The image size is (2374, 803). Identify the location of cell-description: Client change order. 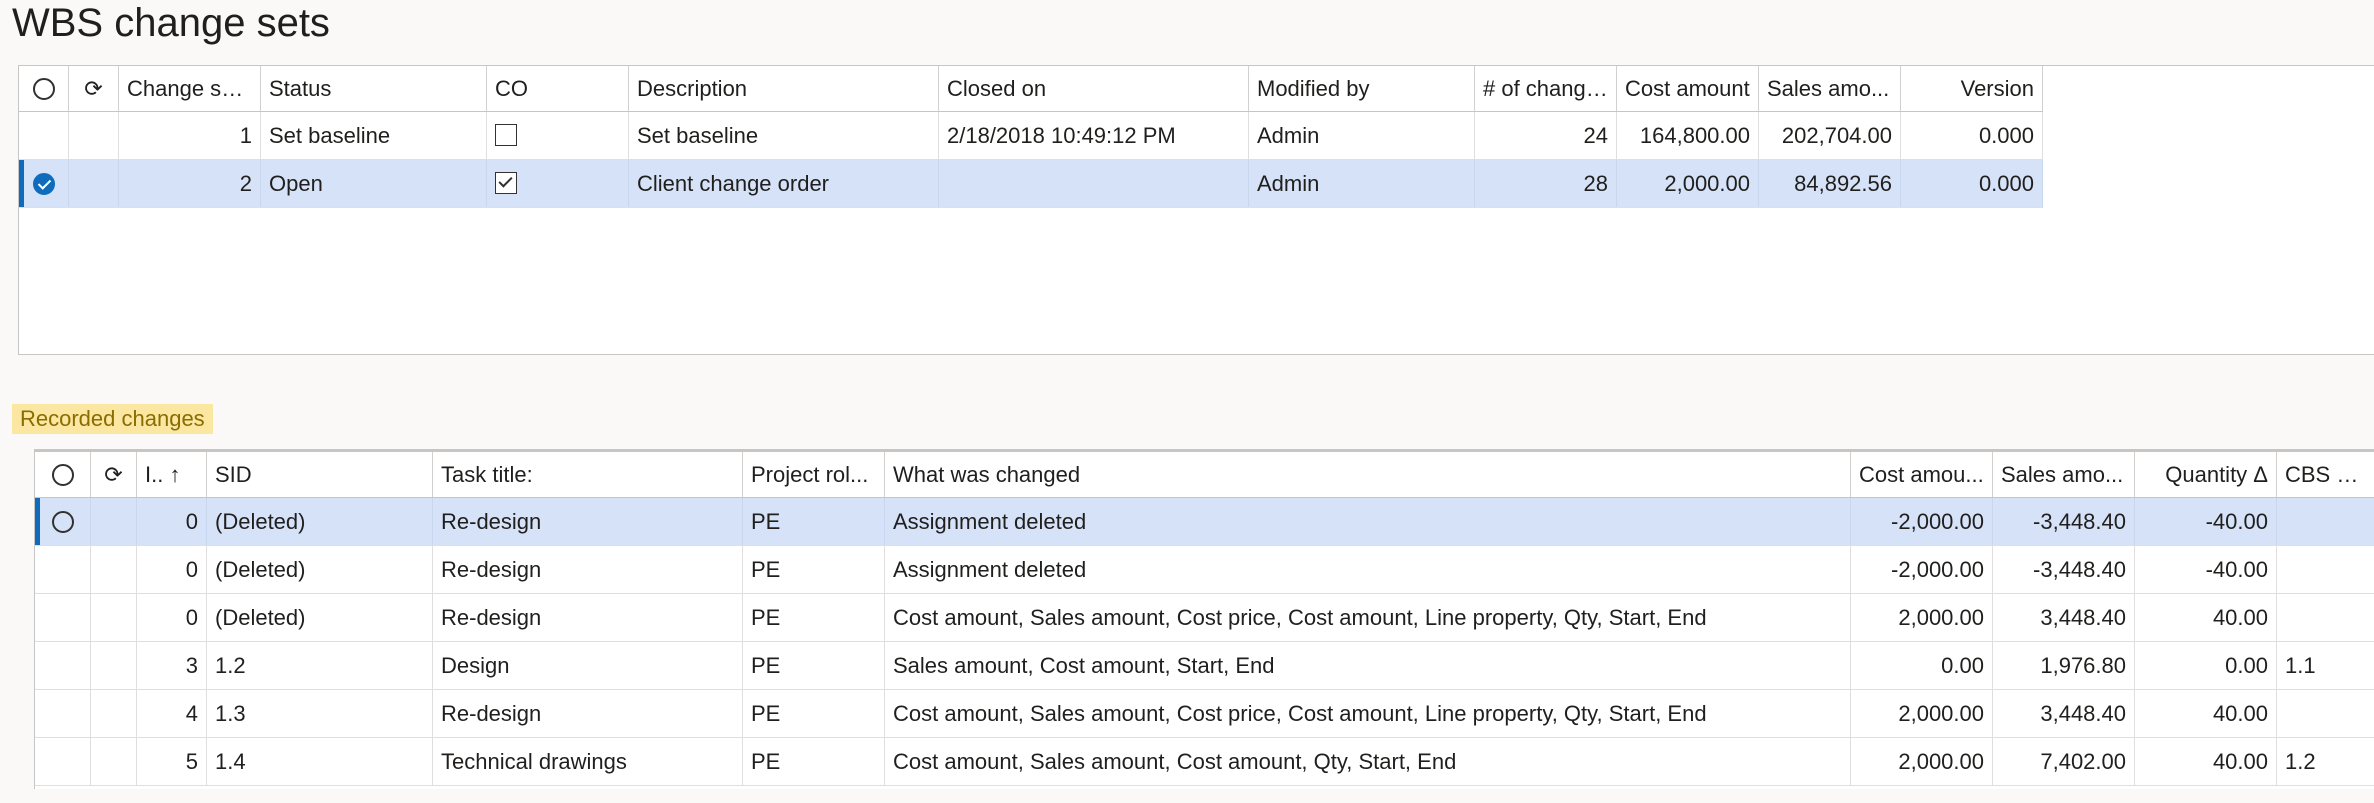
(784, 183).